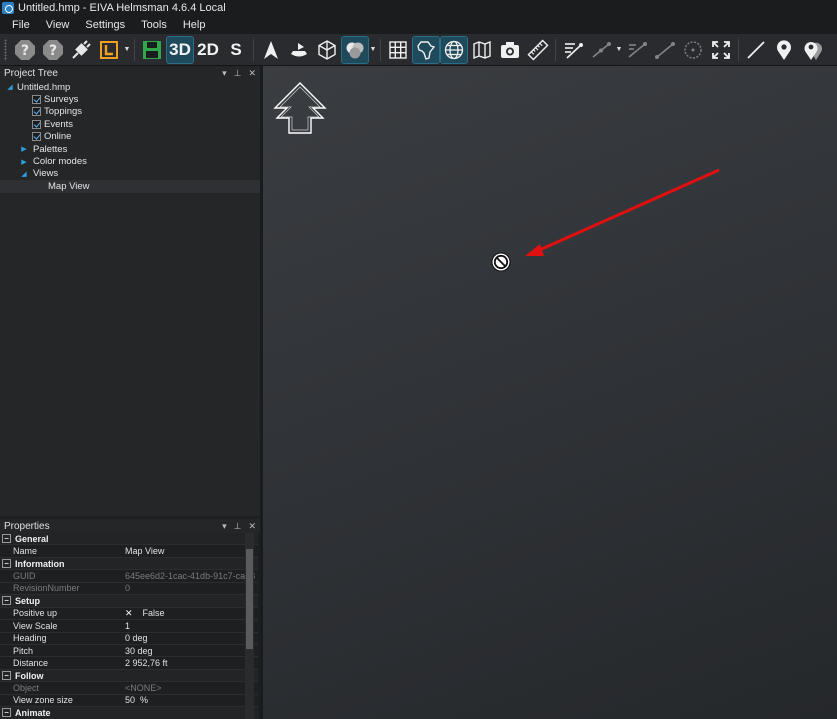  What do you see at coordinates (185, 663) in the screenshot?
I see `property-value: 2 952,76 ft` at bounding box center [185, 663].